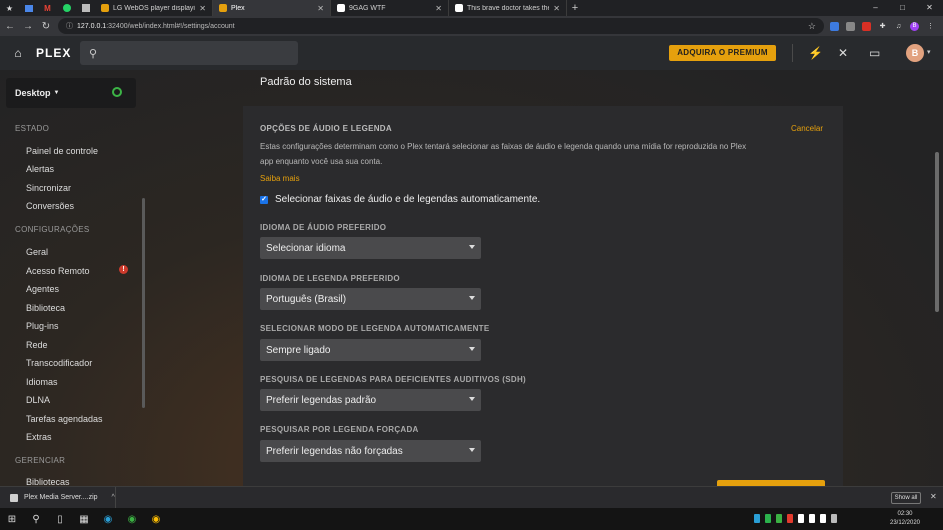 The image size is (943, 530). What do you see at coordinates (390, 8) in the screenshot?
I see `tab-9gag: 9GAG WTF ✕` at bounding box center [390, 8].